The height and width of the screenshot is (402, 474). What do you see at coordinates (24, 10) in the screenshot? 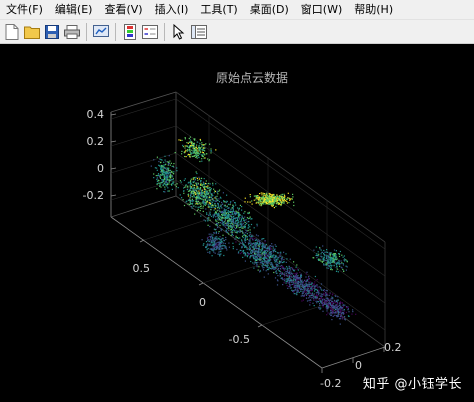
I see `menu-file: 文件(F)` at bounding box center [24, 10].